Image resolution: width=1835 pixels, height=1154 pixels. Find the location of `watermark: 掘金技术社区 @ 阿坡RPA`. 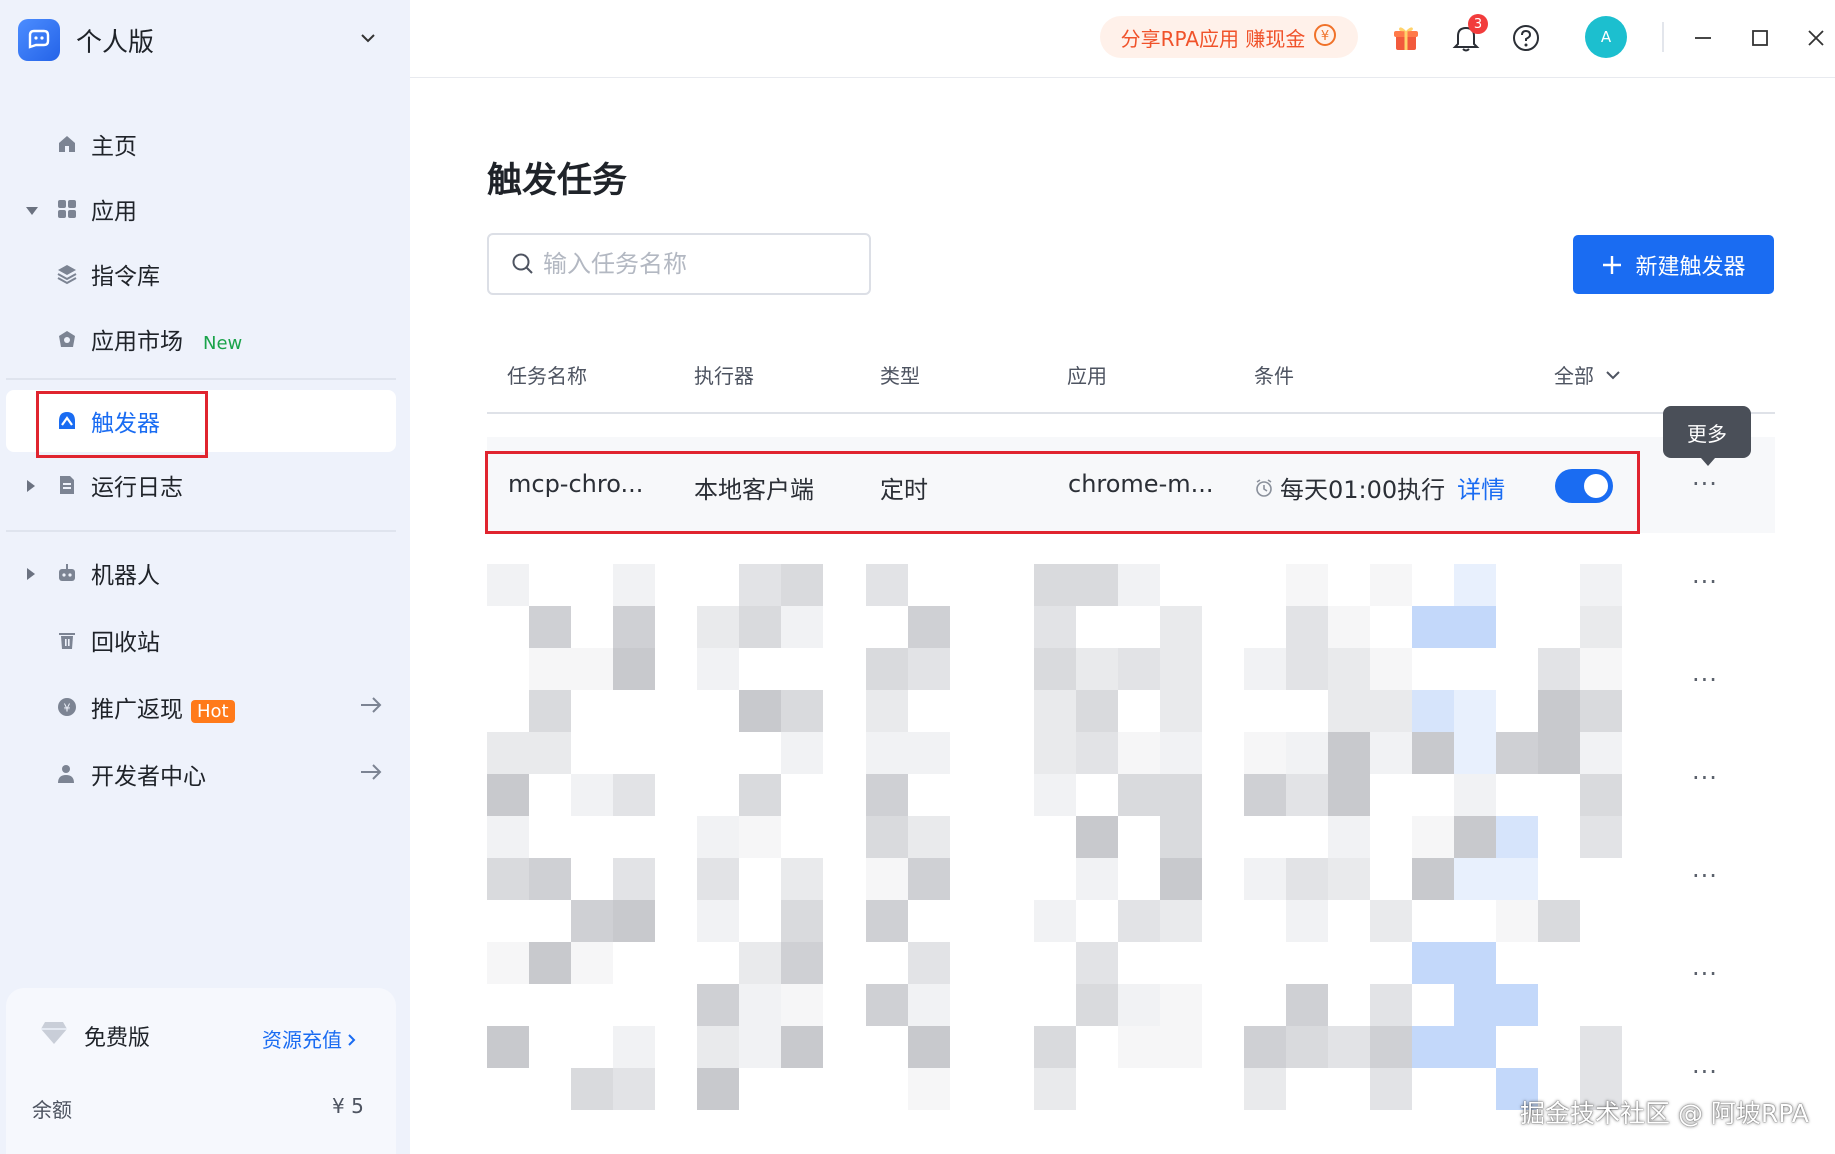

watermark: 掘金技术社区 @ 阿坡RPA is located at coordinates (1664, 1113).